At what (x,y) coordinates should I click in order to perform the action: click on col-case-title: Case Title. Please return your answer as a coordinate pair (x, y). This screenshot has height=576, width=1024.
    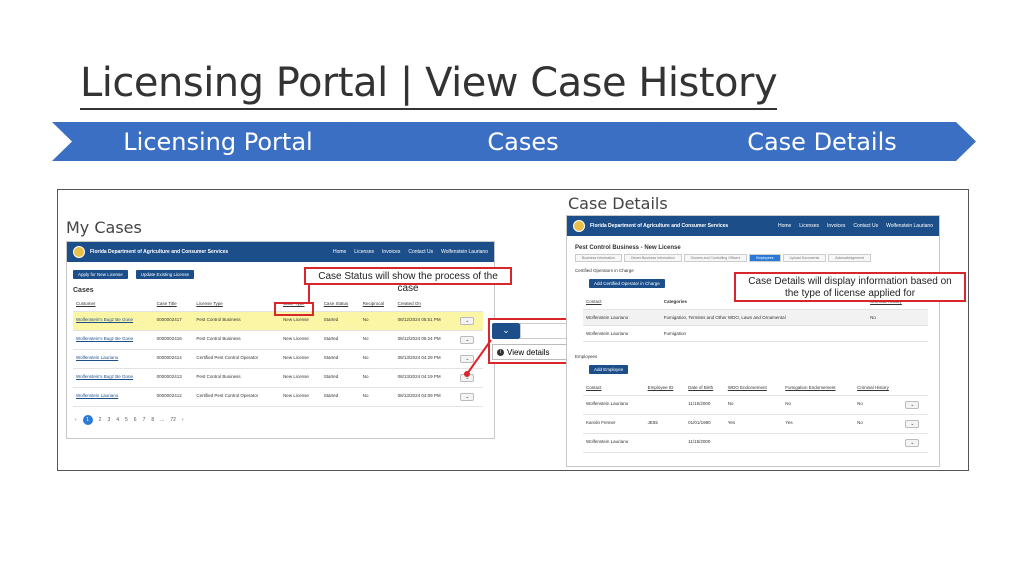
    Looking at the image, I should click on (173, 304).